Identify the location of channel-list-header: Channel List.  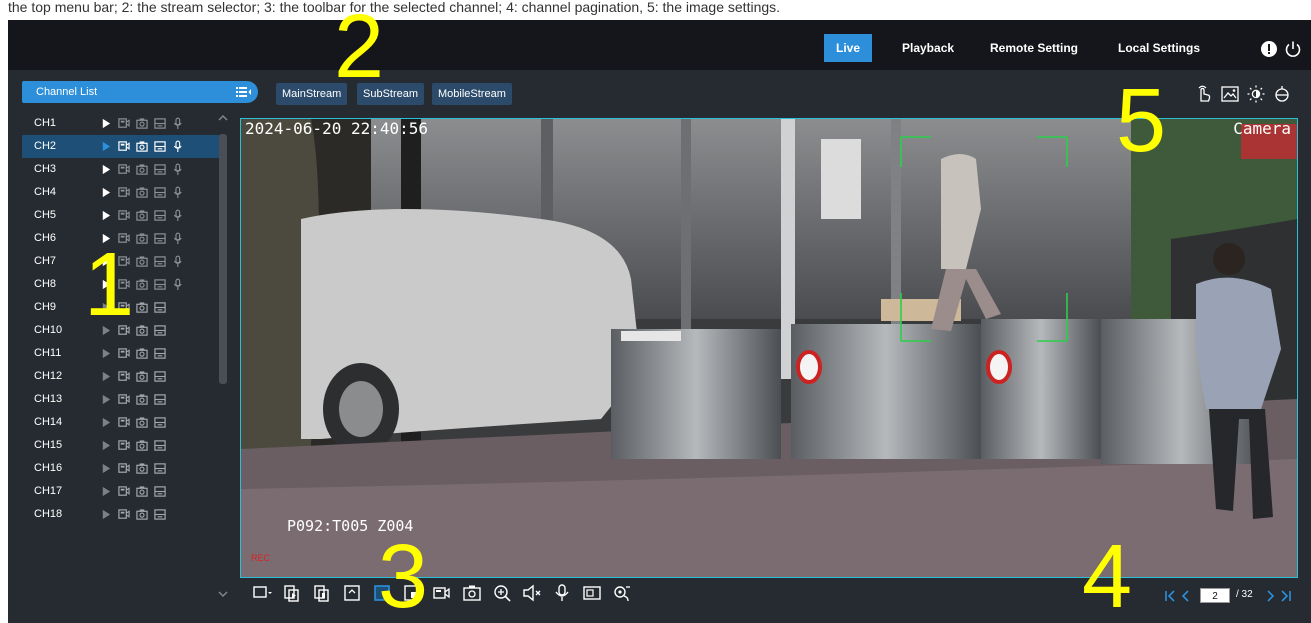
(140, 92).